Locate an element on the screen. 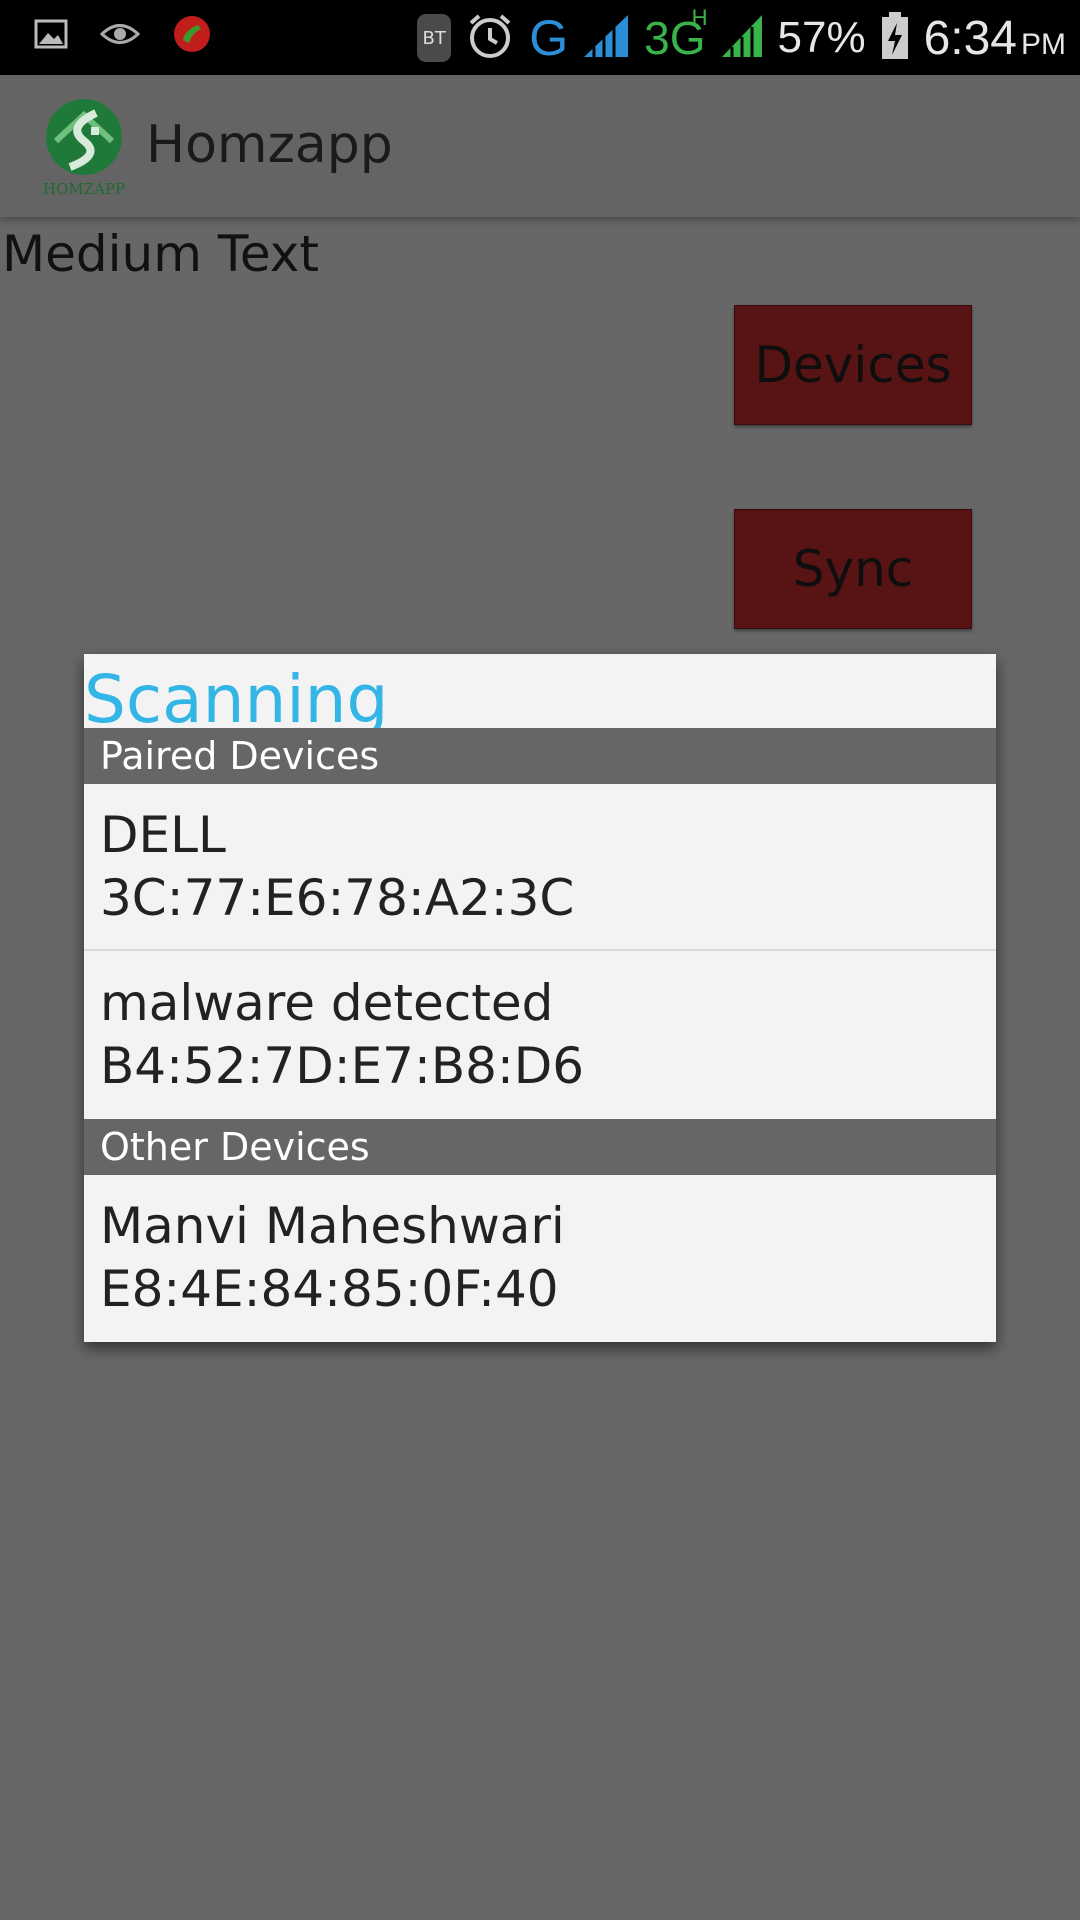 This screenshot has height=1920, width=1080. signal-icon-green is located at coordinates (742, 38).